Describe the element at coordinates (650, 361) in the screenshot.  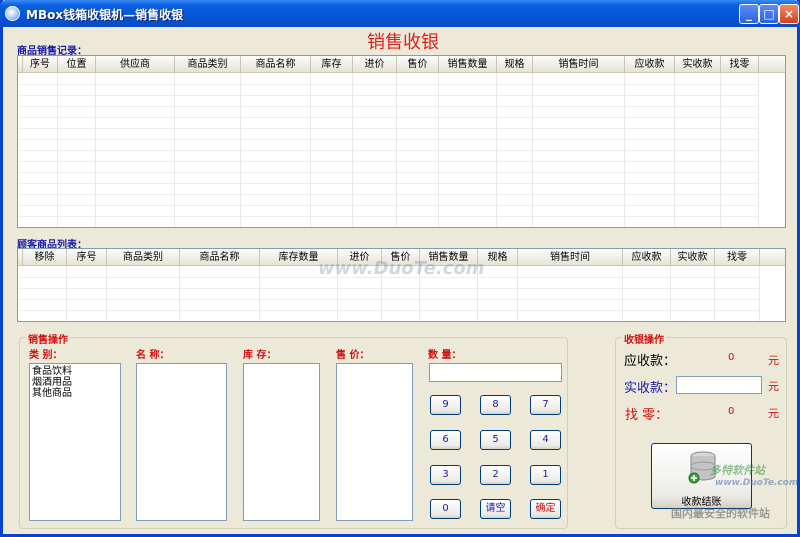
I see `receivable-label: 应收款：` at that location.